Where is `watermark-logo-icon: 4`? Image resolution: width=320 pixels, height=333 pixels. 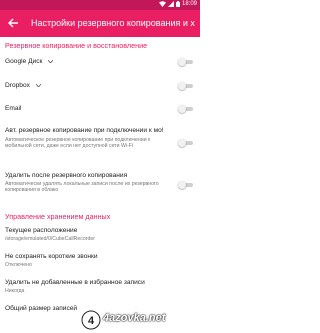 watermark-logo-icon: 4 is located at coordinates (91, 320).